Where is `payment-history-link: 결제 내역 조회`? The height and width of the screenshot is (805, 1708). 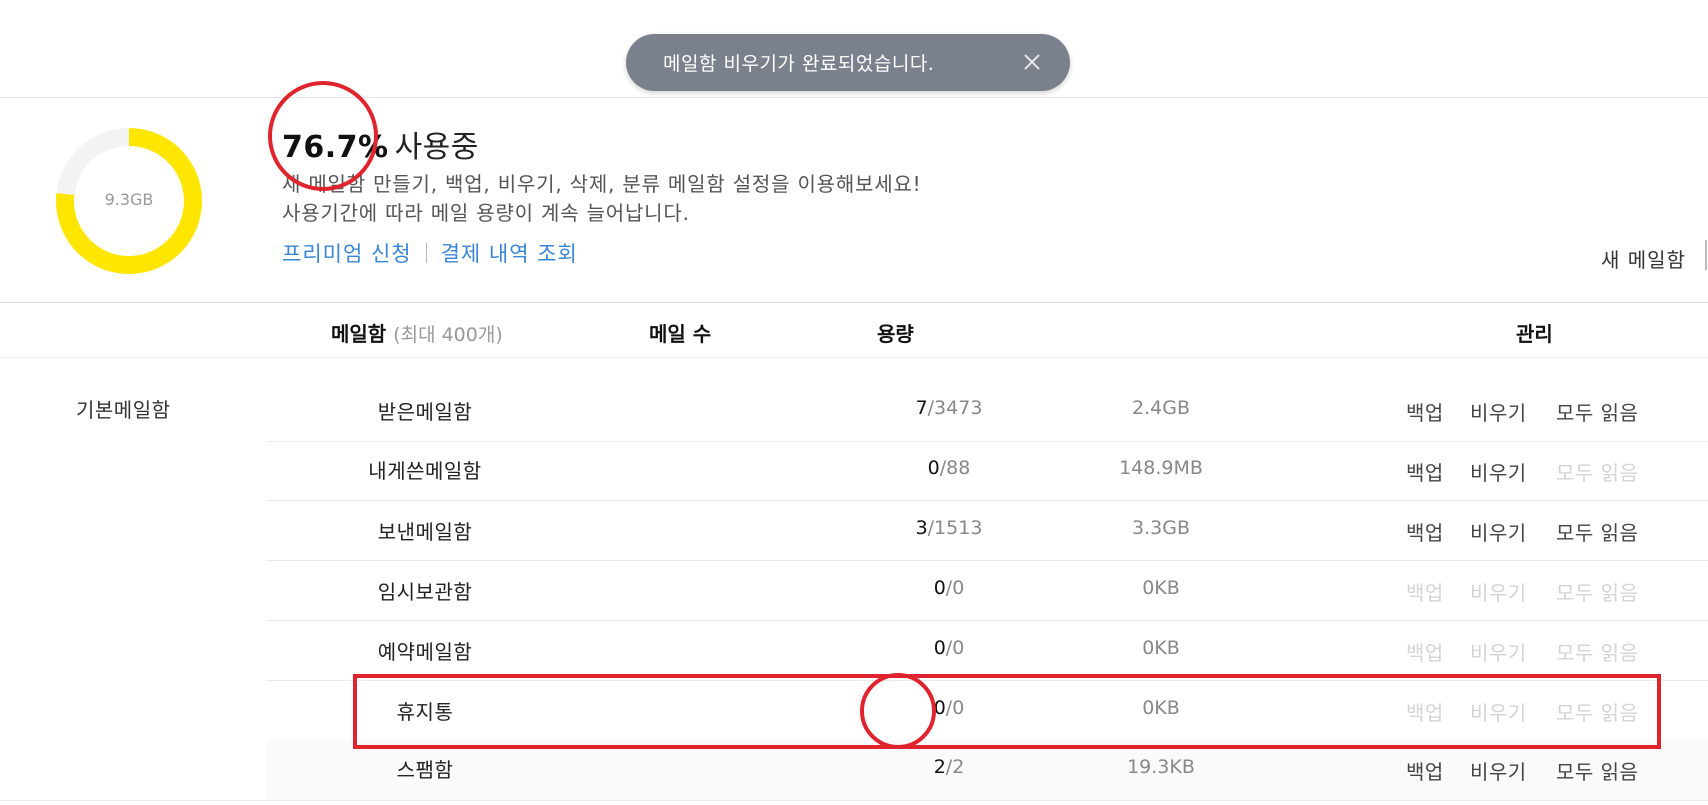
payment-history-link: 결제 내역 조회 is located at coordinates (509, 253).